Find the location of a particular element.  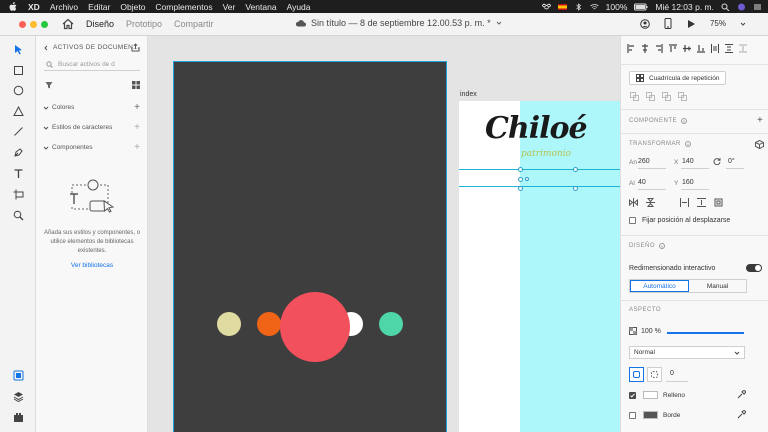

fill-color-swatch is located at coordinates (650, 395).